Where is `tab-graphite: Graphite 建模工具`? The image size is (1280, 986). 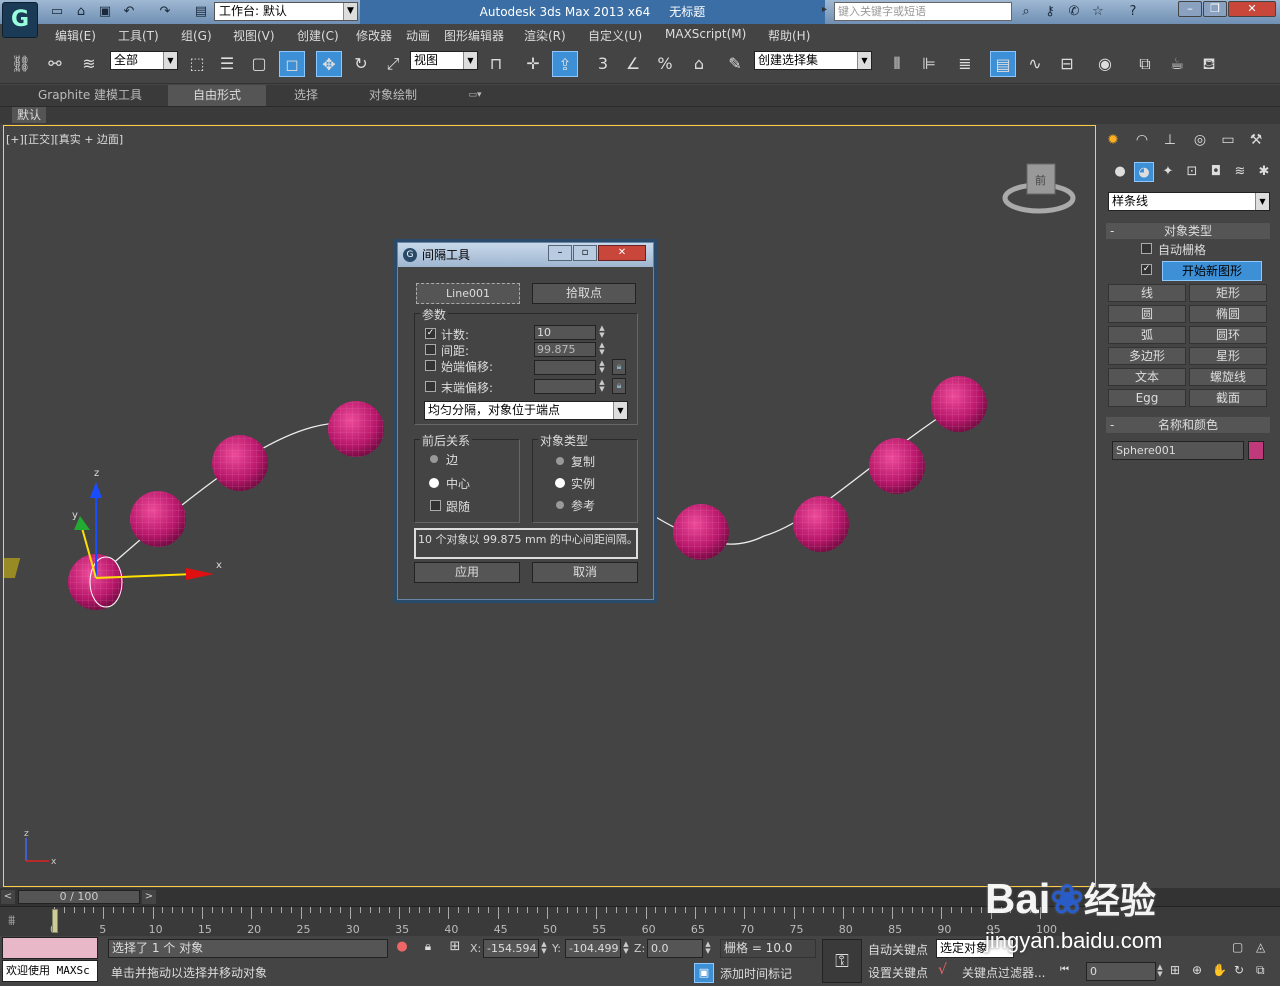
tab-graphite: Graphite 建模工具 is located at coordinates (90, 95).